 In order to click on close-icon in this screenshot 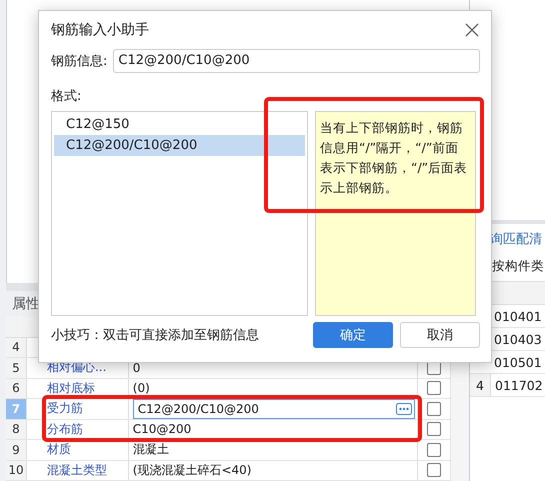, I will do `click(472, 29)`.